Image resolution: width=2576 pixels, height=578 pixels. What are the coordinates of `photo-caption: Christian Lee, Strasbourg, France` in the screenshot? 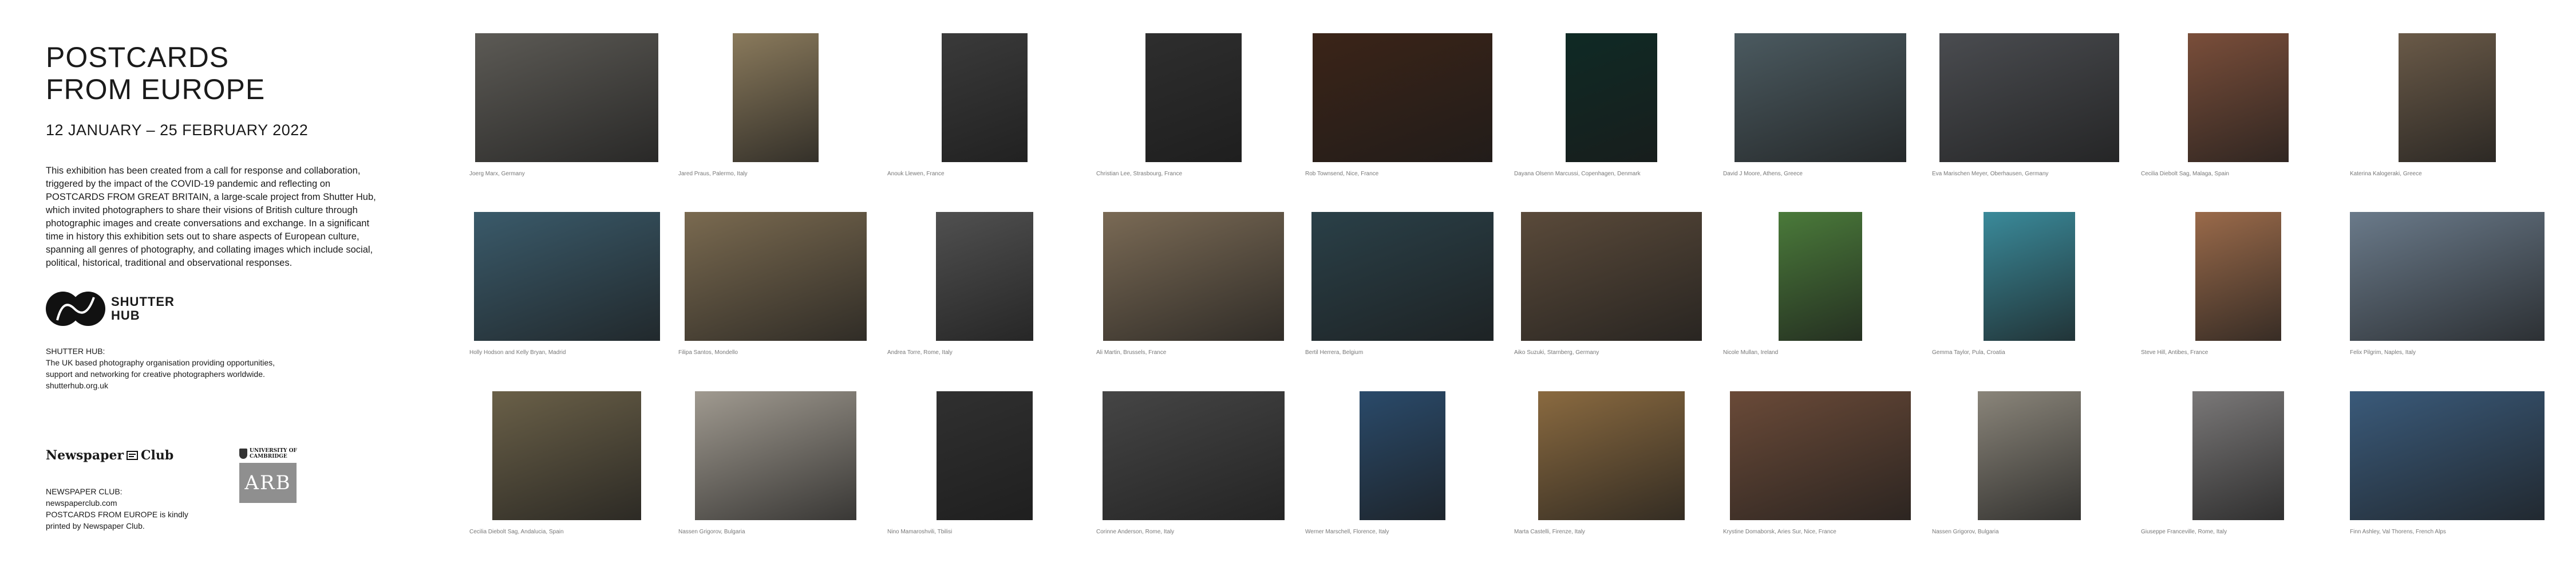 It's located at (1139, 174).